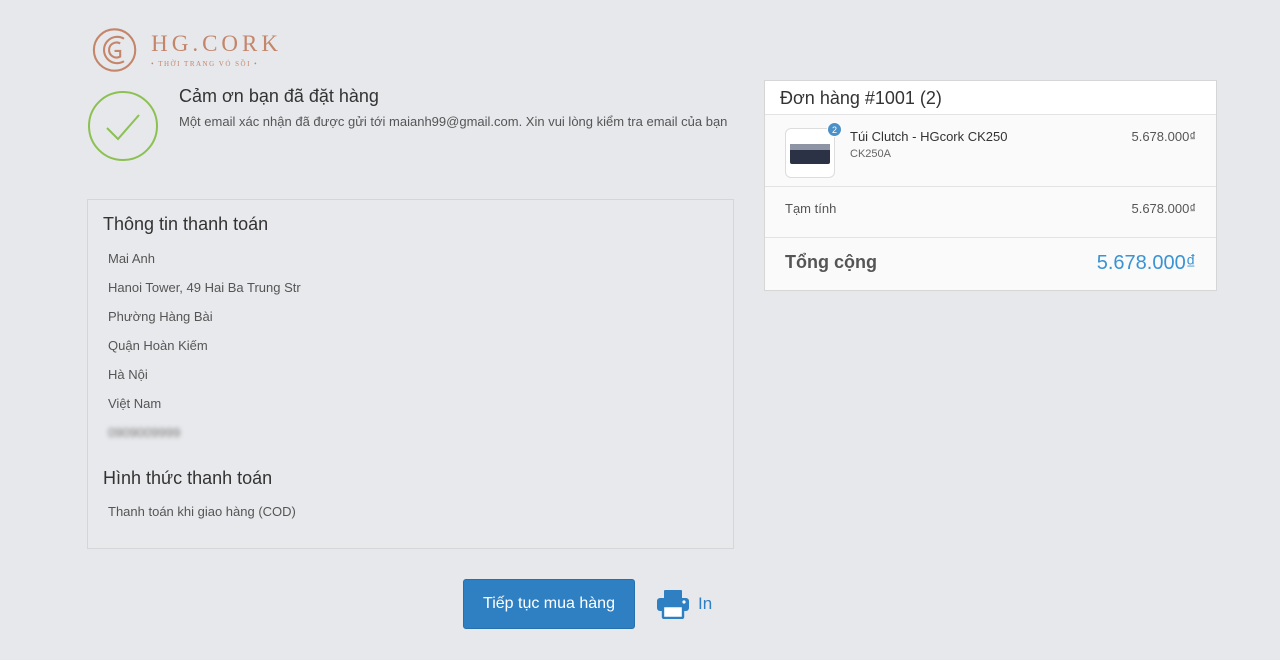 Image resolution: width=1280 pixels, height=660 pixels. I want to click on total-label: Tổng cộng, so click(831, 262).